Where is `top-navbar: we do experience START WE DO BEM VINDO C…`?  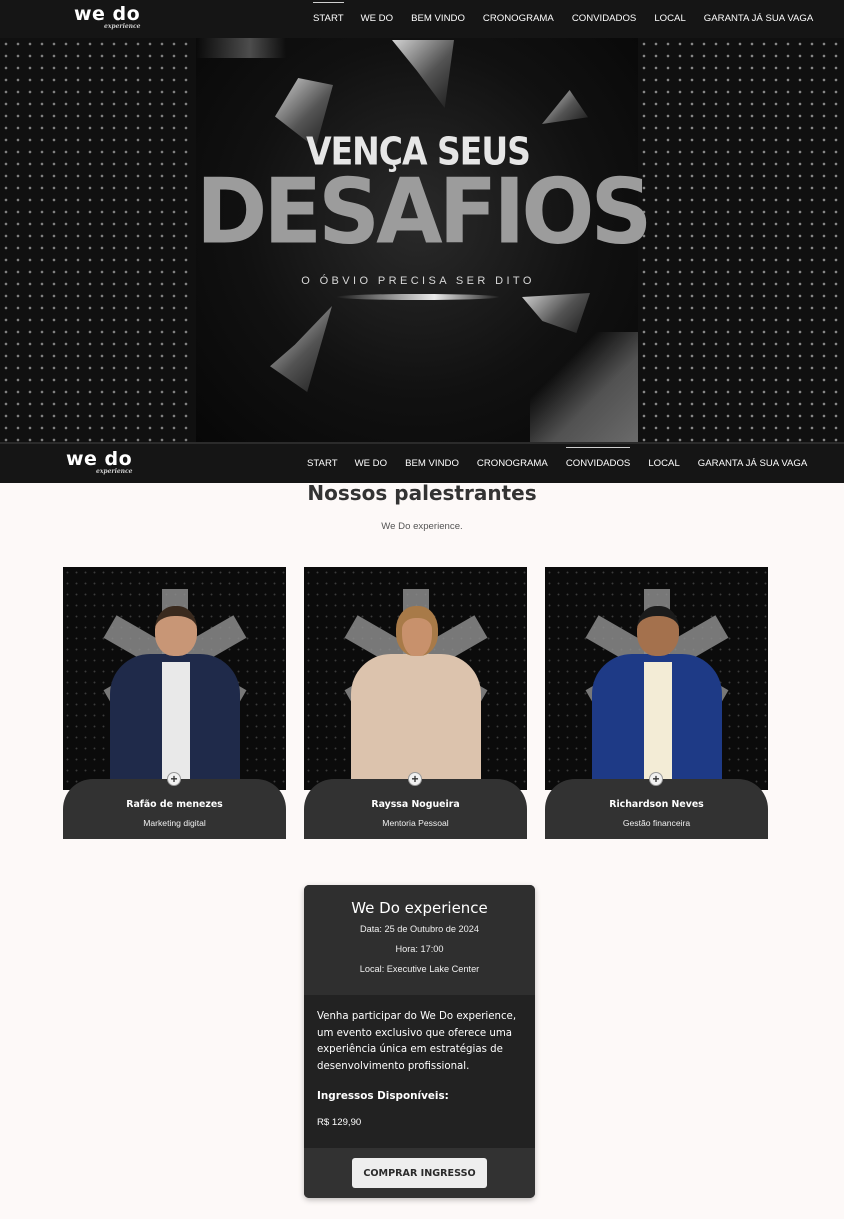
top-navbar: we do experience START WE DO BEM VINDO C… is located at coordinates (422, 19).